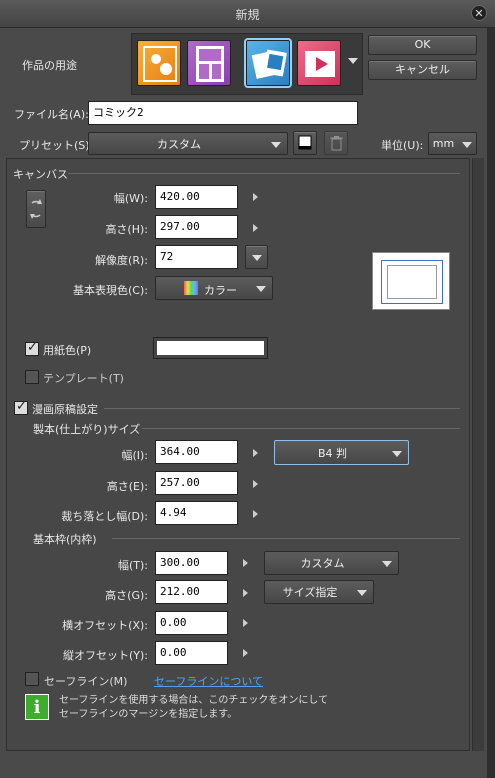 The width and height of the screenshot is (495, 778). I want to click on purpose-label: 作品の用途, so click(49, 65).